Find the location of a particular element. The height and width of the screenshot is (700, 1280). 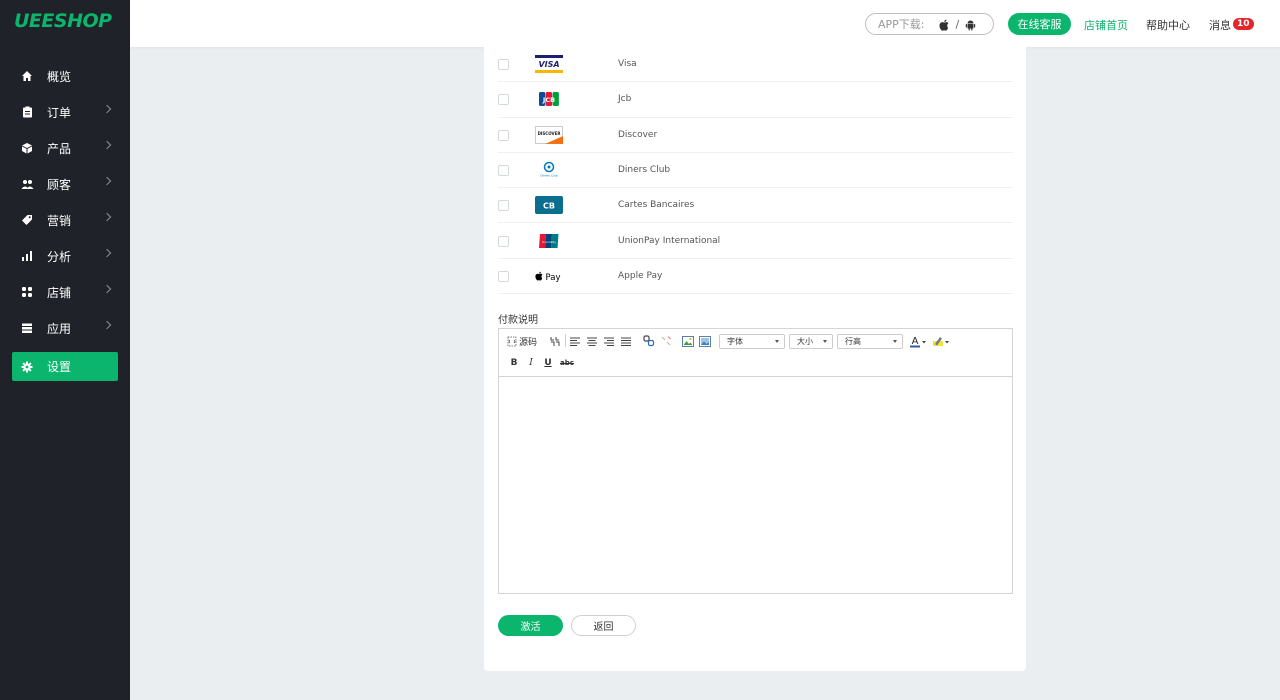

sidebar-item-settings: 设置 is located at coordinates (65, 366).